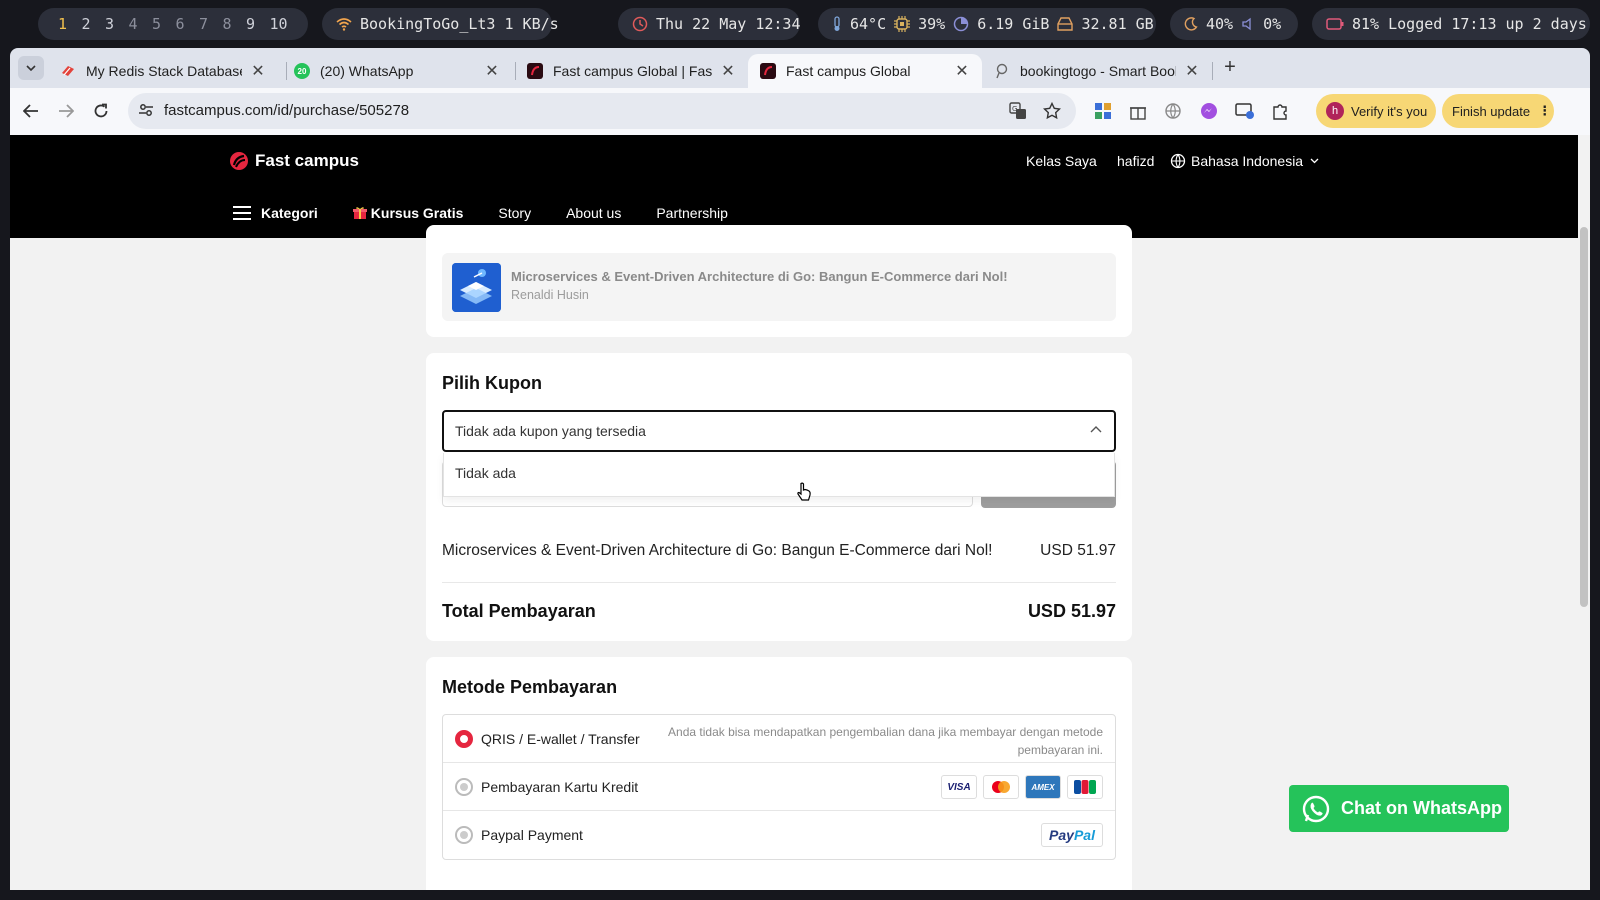 The width and height of the screenshot is (1600, 900). What do you see at coordinates (94, 24) in the screenshot?
I see `workspace-2: 2` at bounding box center [94, 24].